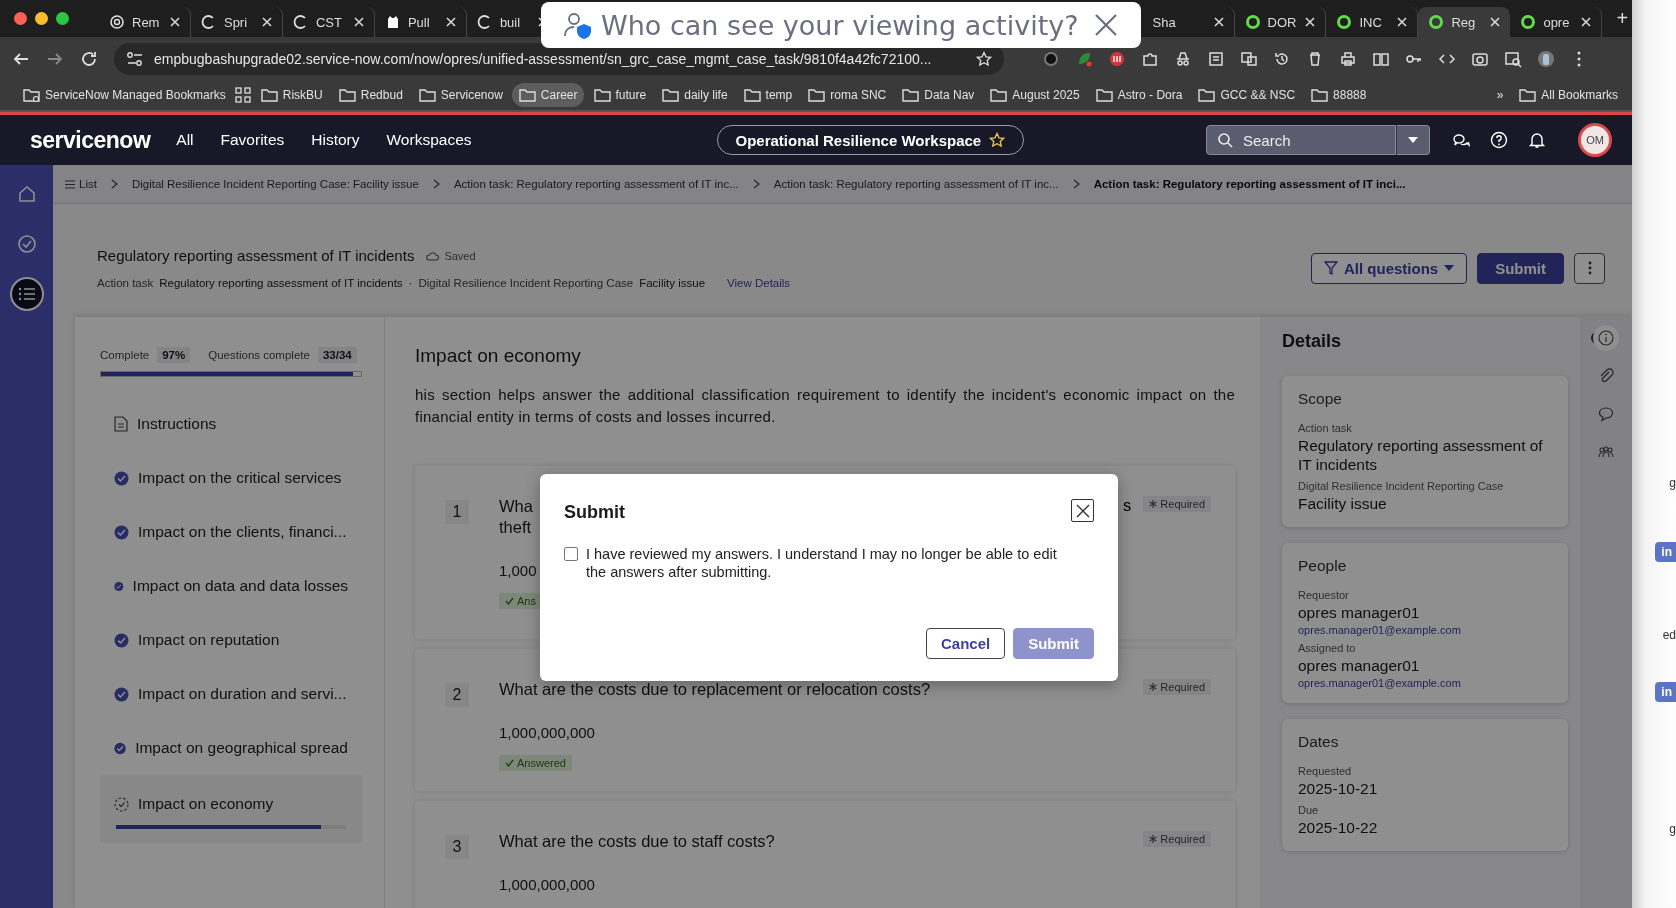 This screenshot has height=908, width=1676. Describe the element at coordinates (124, 95) in the screenshot. I see `bookmark: ServiceNow Managed Bookmarks` at that location.